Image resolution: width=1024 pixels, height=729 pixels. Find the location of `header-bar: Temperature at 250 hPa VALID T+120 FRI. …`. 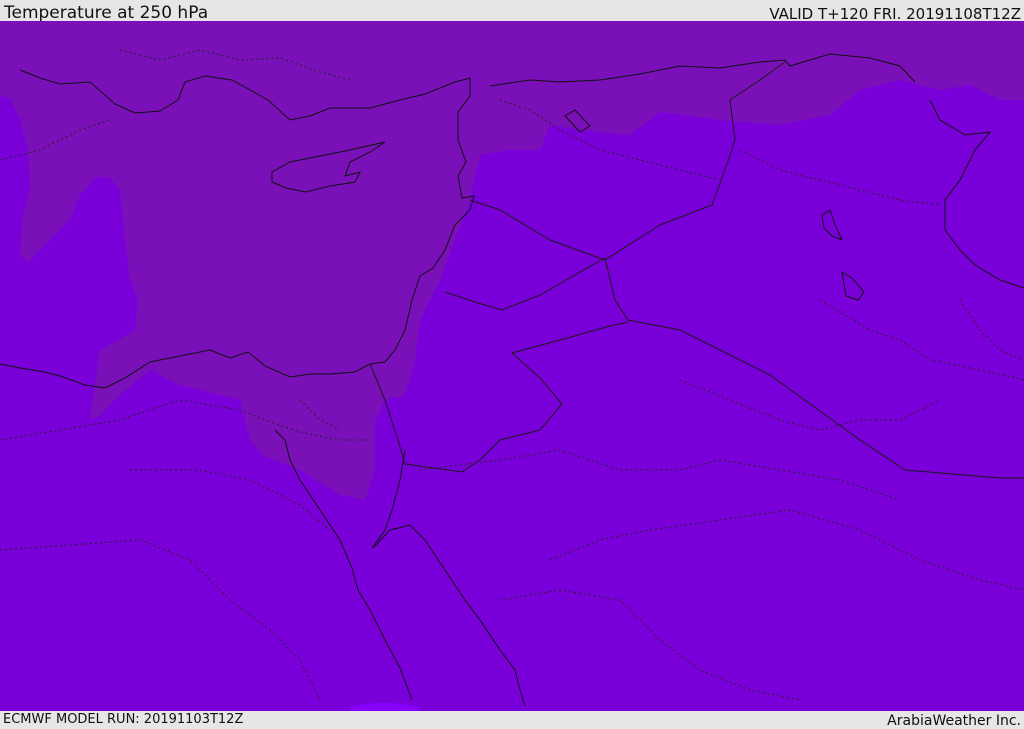

header-bar: Temperature at 250 hPa VALID T+120 FRI. … is located at coordinates (512, 11).